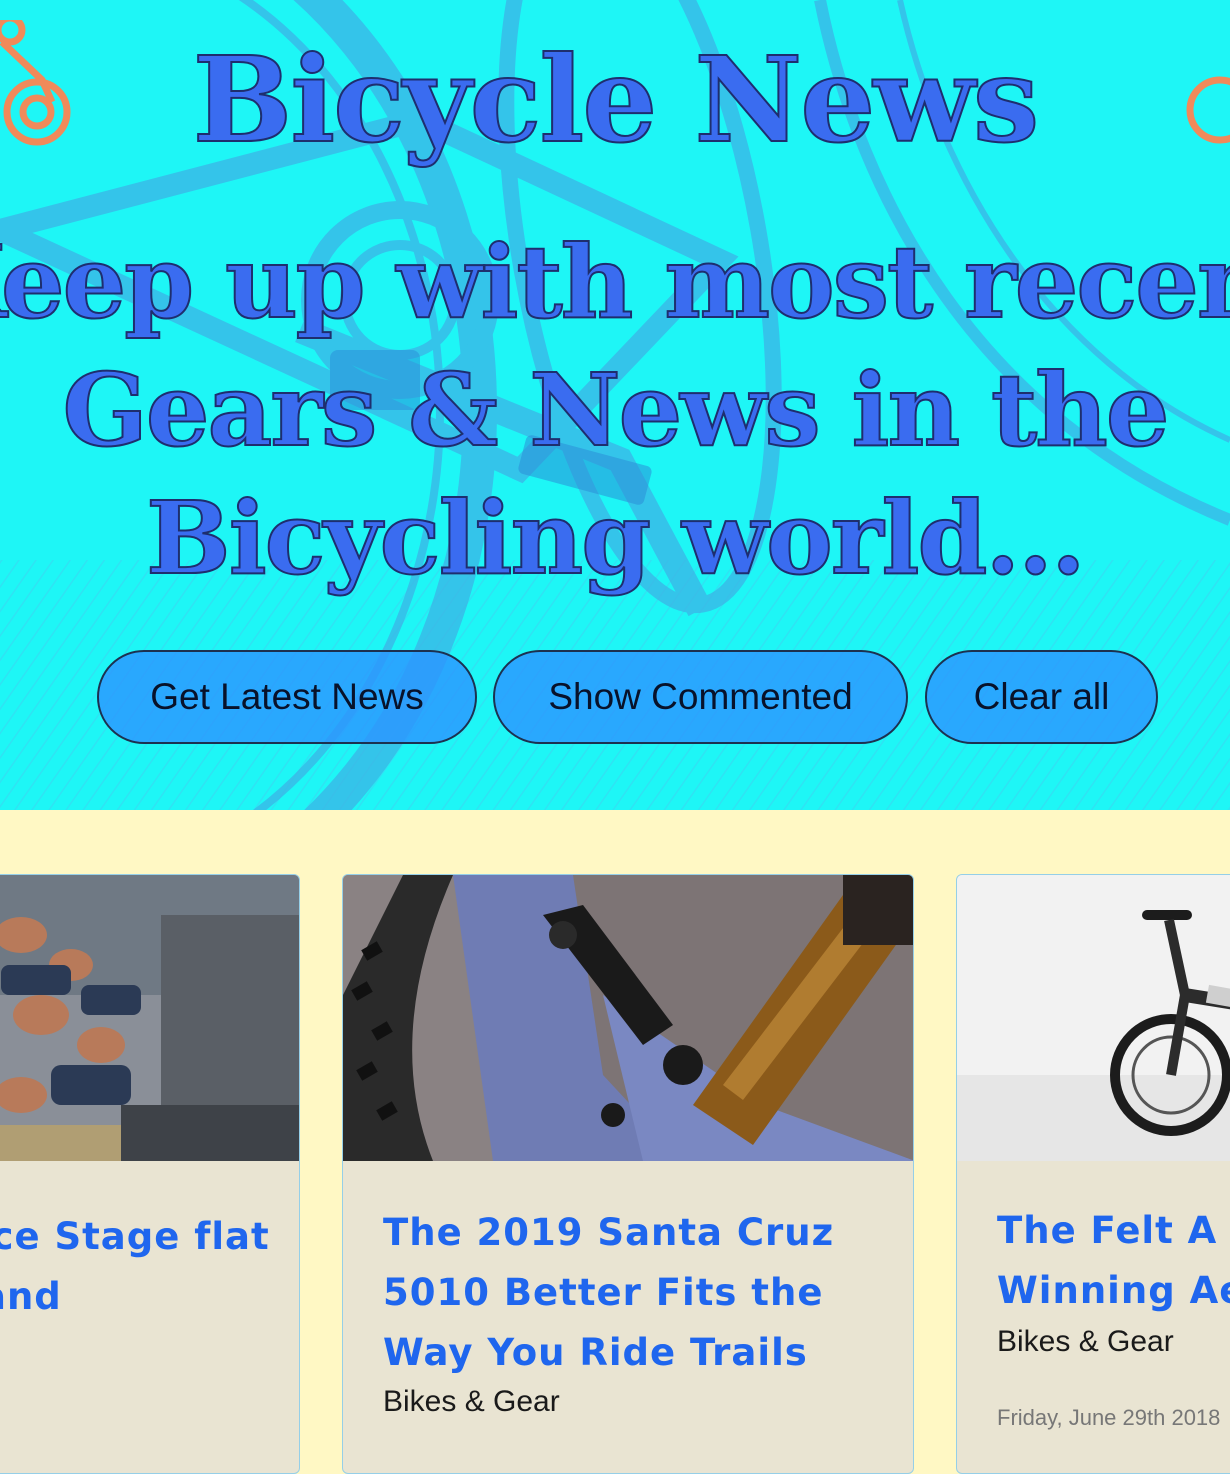 This screenshot has width=1230, height=1474. Describe the element at coordinates (1113, 1261) in the screenshot. I see `card-title: The Felt A Winning Ae` at that location.